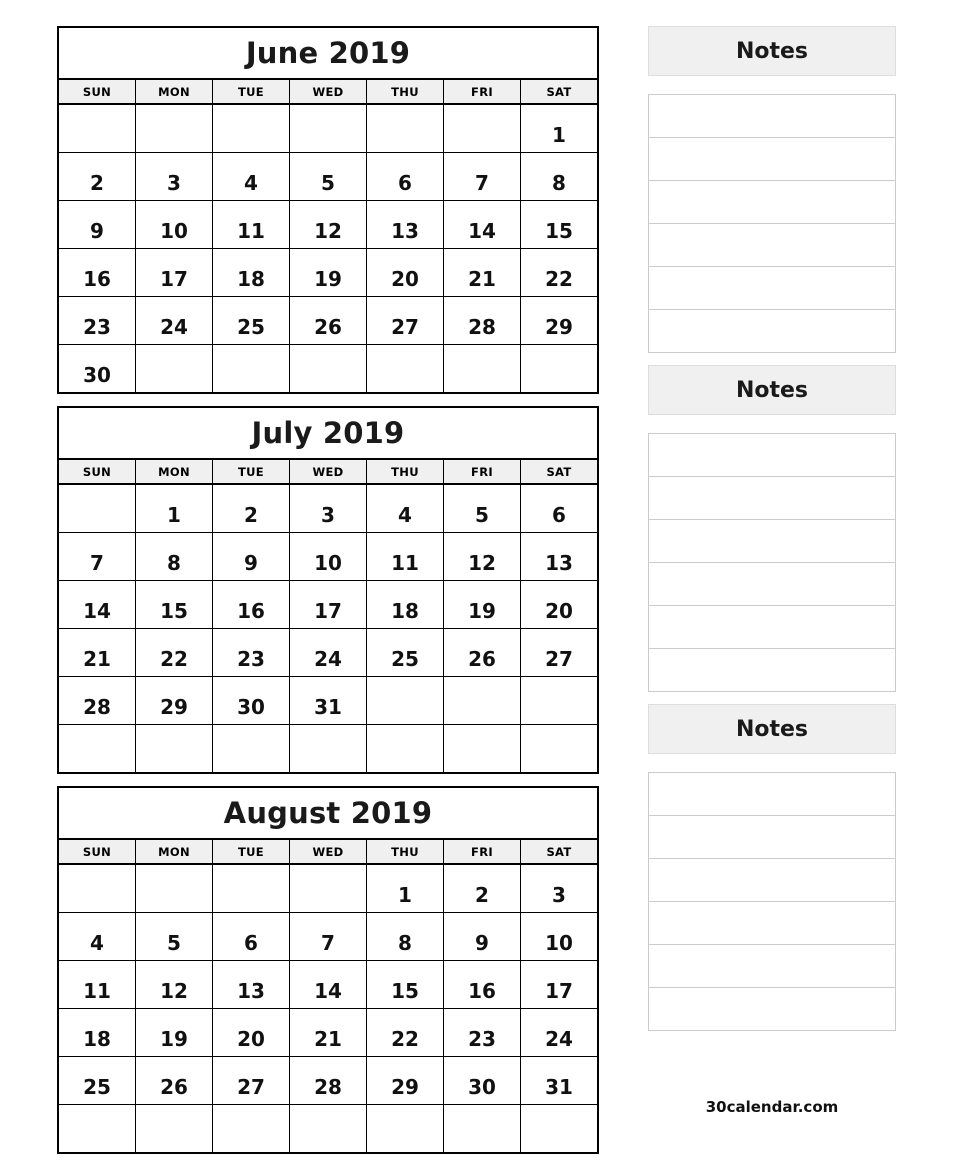  Describe the element at coordinates (405, 224) in the screenshot. I see `day-cell: 13` at that location.